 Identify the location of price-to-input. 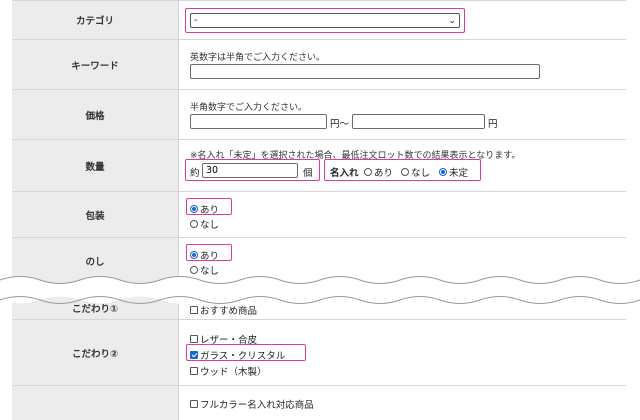
(418, 121).